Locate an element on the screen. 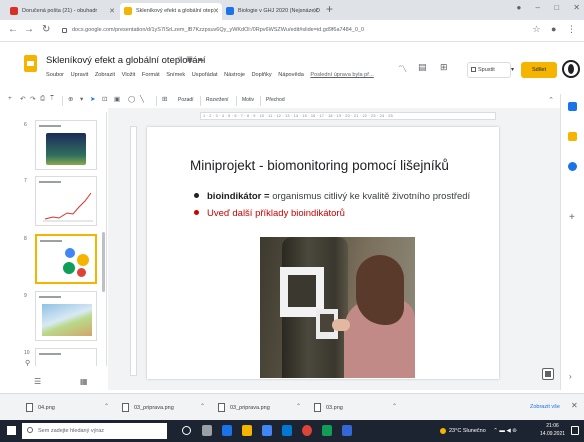  close-window-icon: ✕ is located at coordinates (576, 7).